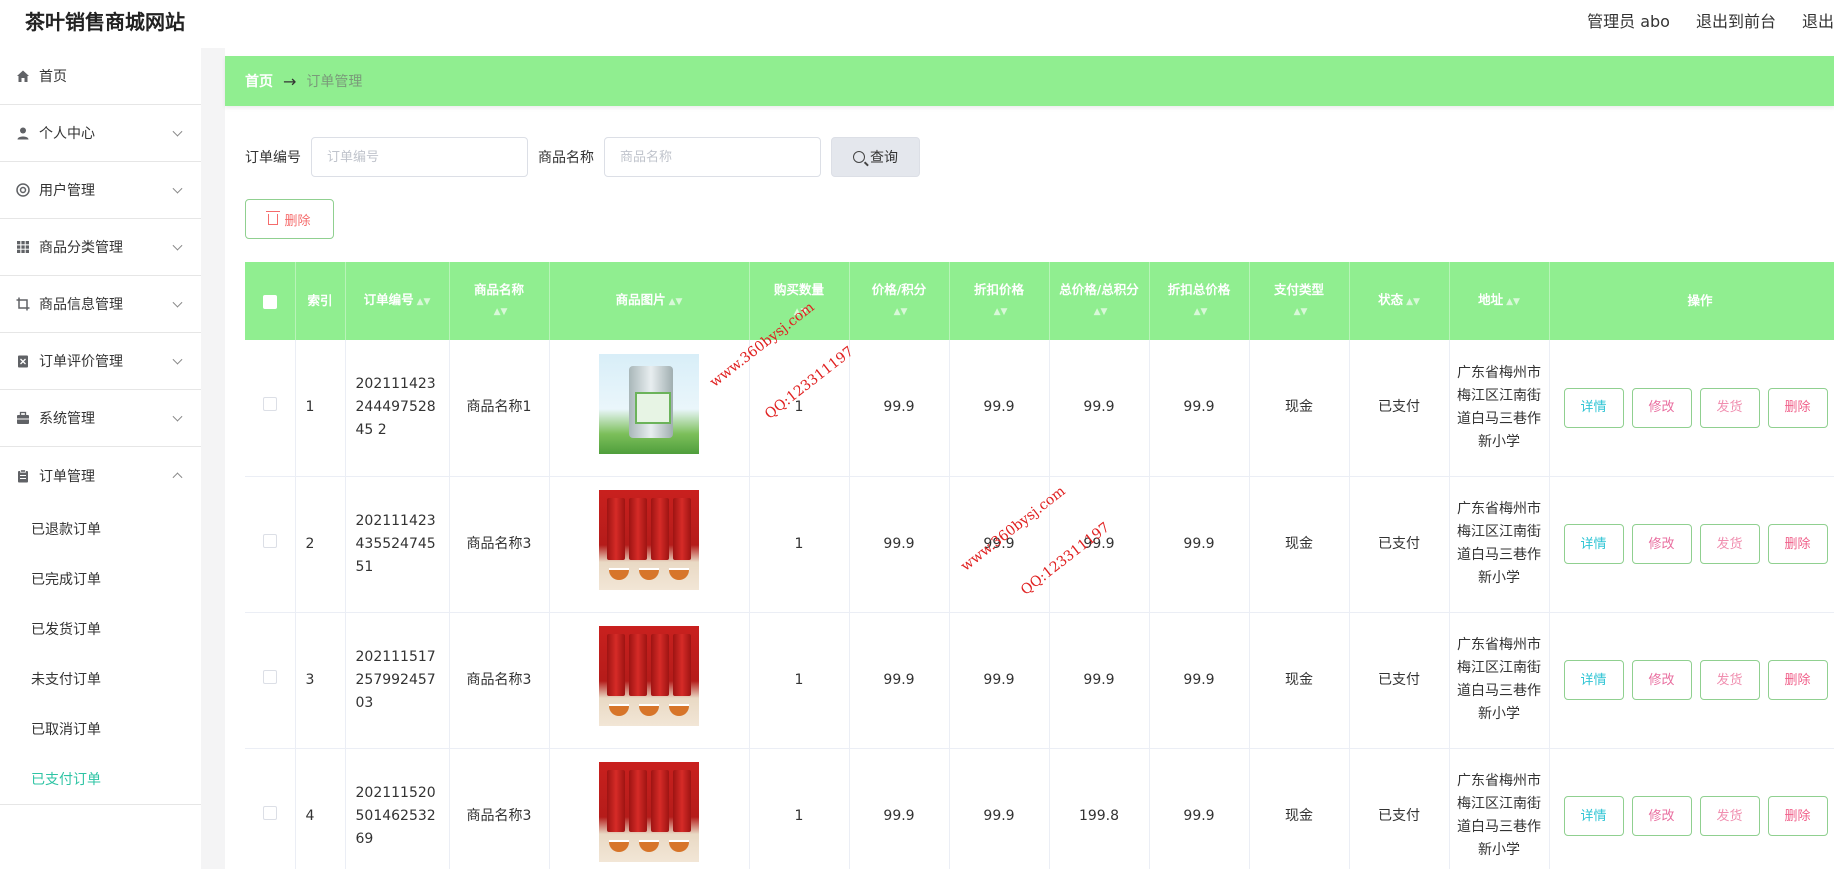 This screenshot has height=869, width=1834. What do you see at coordinates (100, 190) in the screenshot?
I see `sidebar-item-user-management: 用户管理` at bounding box center [100, 190].